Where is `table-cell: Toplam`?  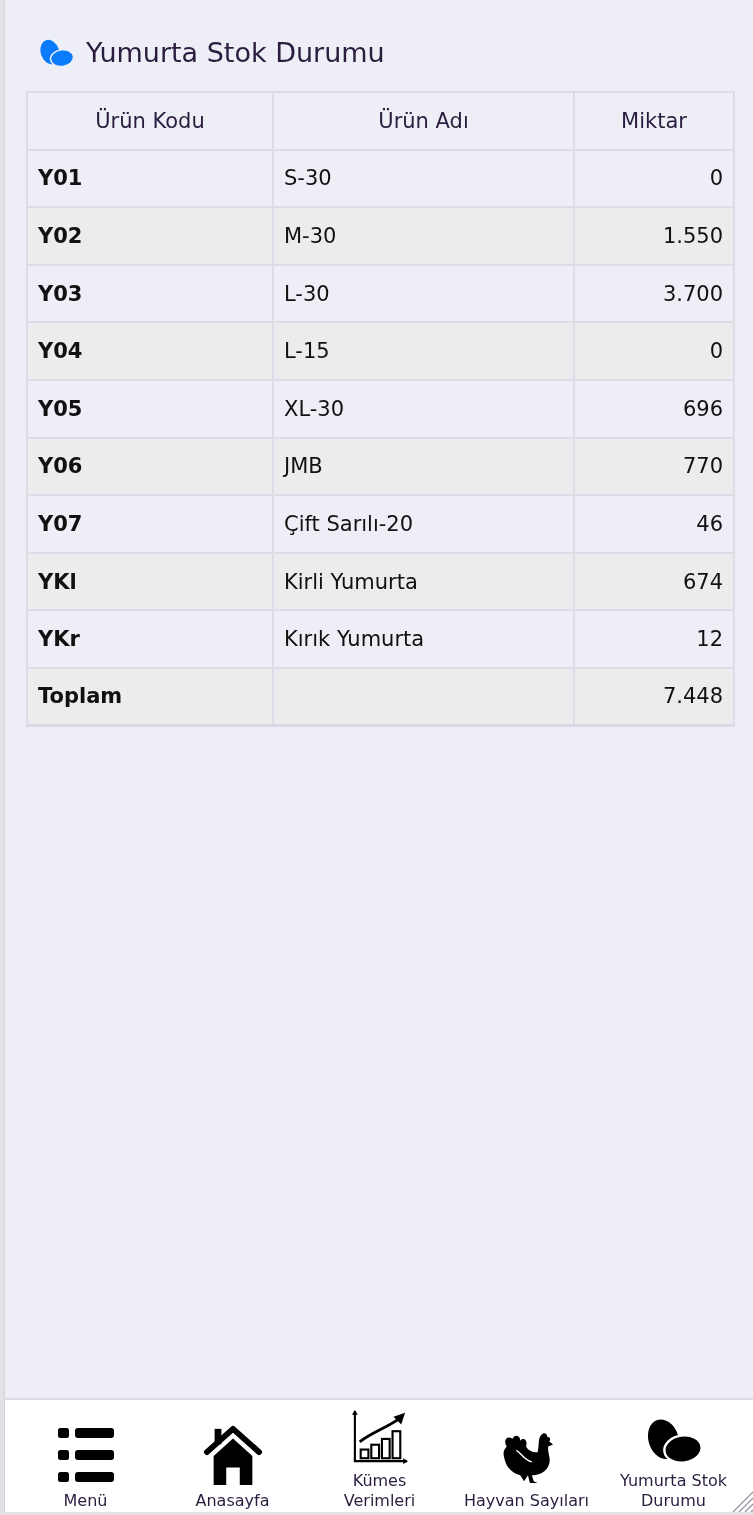
table-cell: Toplam is located at coordinates (150, 696).